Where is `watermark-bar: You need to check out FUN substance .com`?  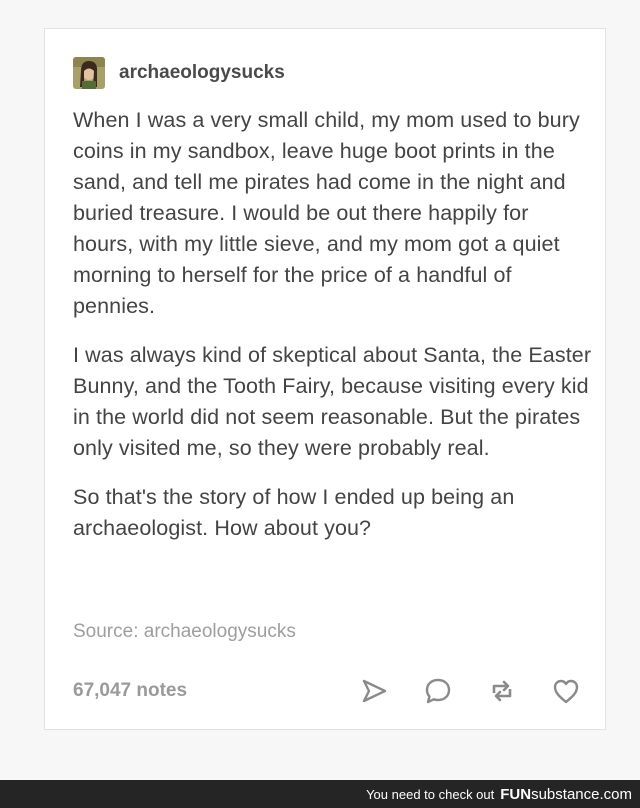 watermark-bar: You need to check out FUN substance .com is located at coordinates (320, 794).